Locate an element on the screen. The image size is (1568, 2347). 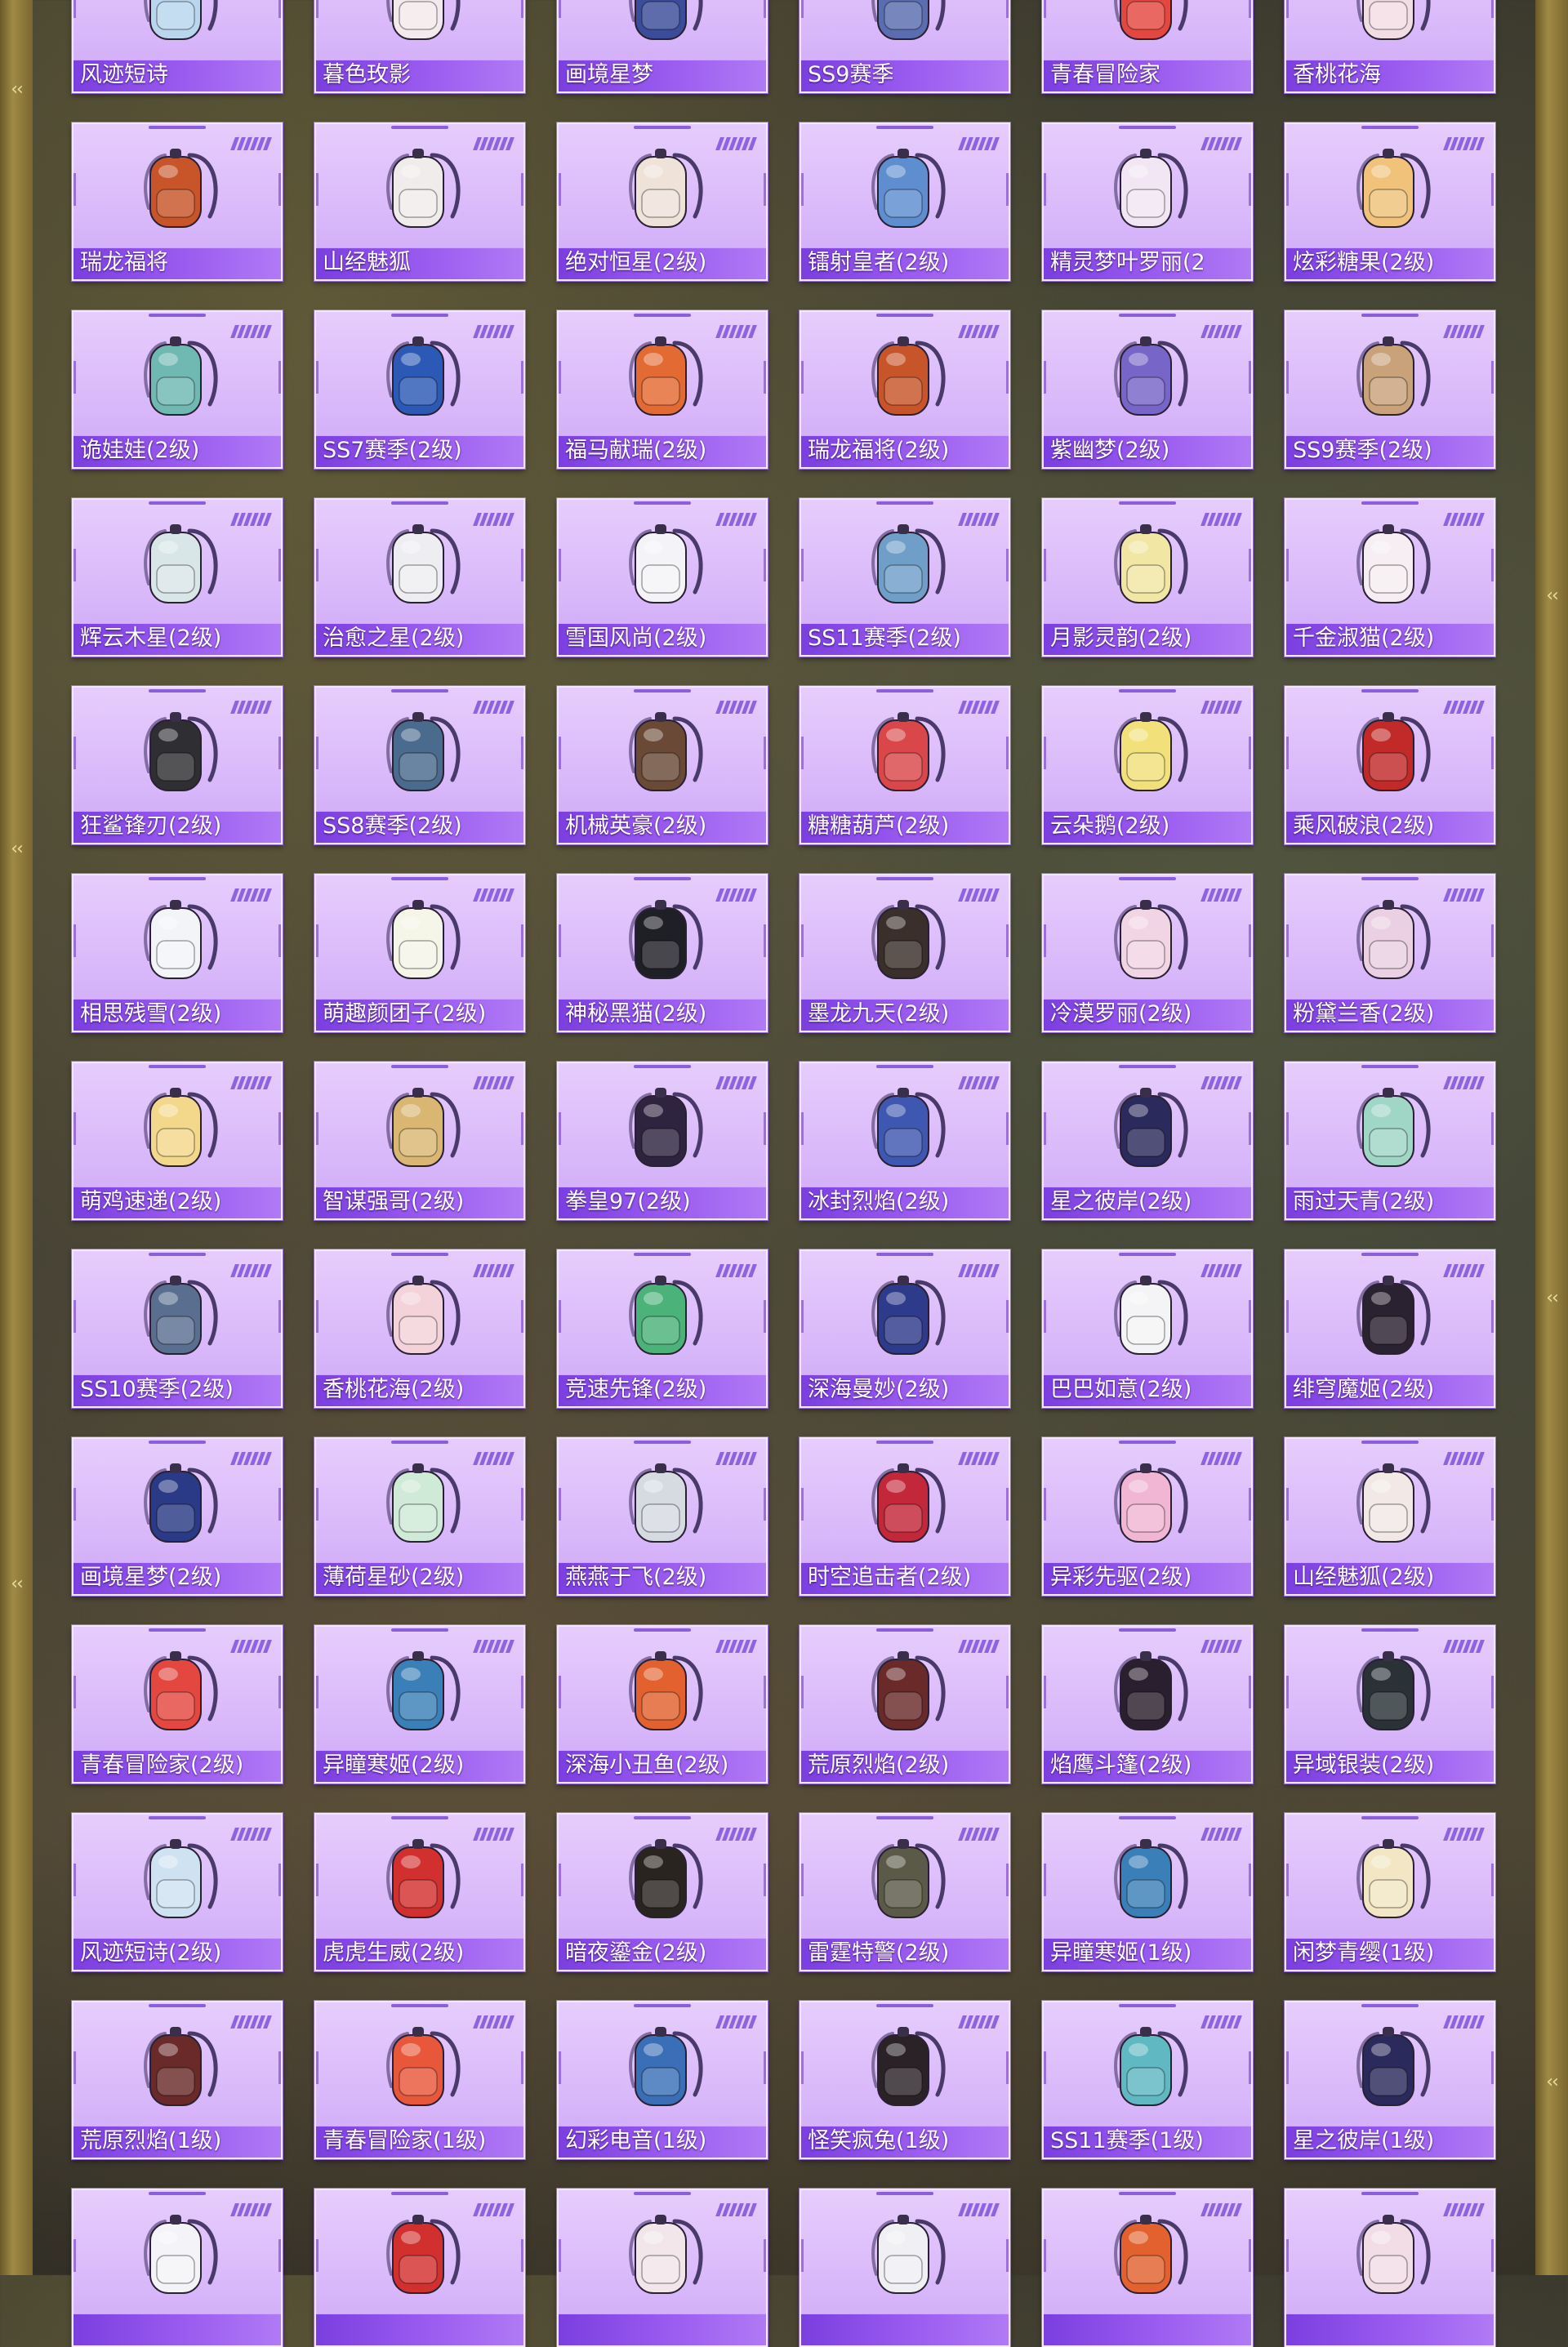
backpack-card: 萌趣颜团子(2级) is located at coordinates (419, 953).